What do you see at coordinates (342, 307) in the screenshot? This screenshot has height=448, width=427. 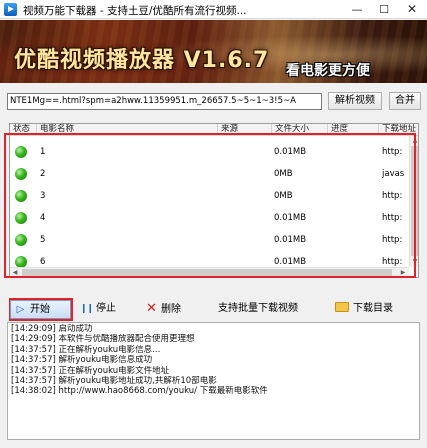 I see `folder-icon` at bounding box center [342, 307].